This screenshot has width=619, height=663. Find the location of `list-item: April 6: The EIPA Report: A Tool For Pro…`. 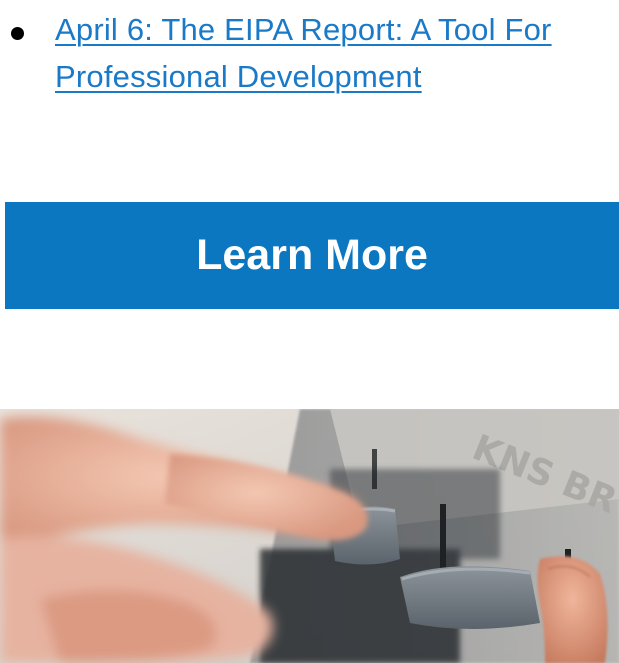

list-item: April 6: The EIPA Report: A Tool For Pro… is located at coordinates (309, 53).